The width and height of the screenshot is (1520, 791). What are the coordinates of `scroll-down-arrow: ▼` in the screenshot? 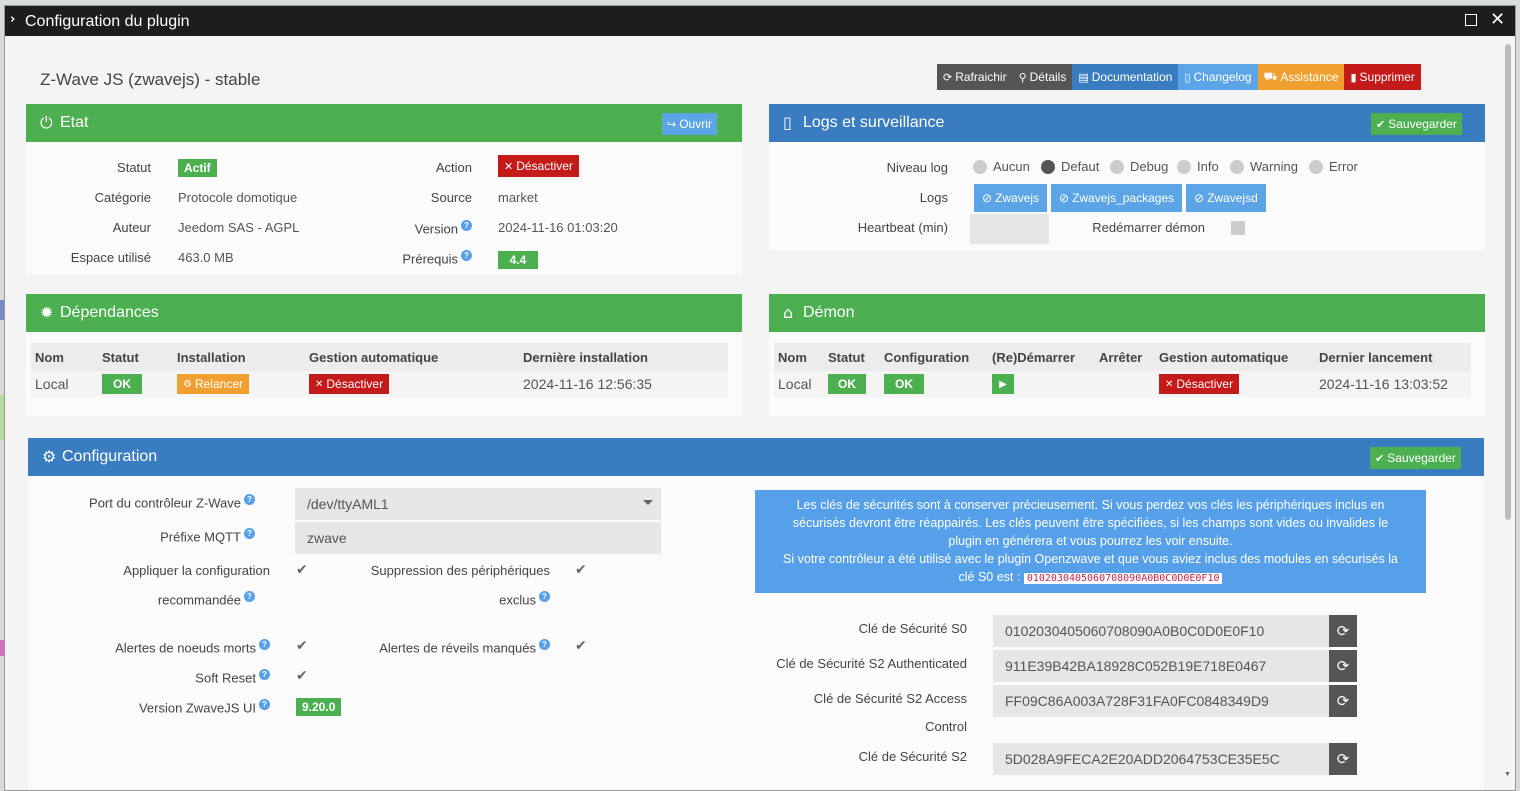 It's located at (1507, 774).